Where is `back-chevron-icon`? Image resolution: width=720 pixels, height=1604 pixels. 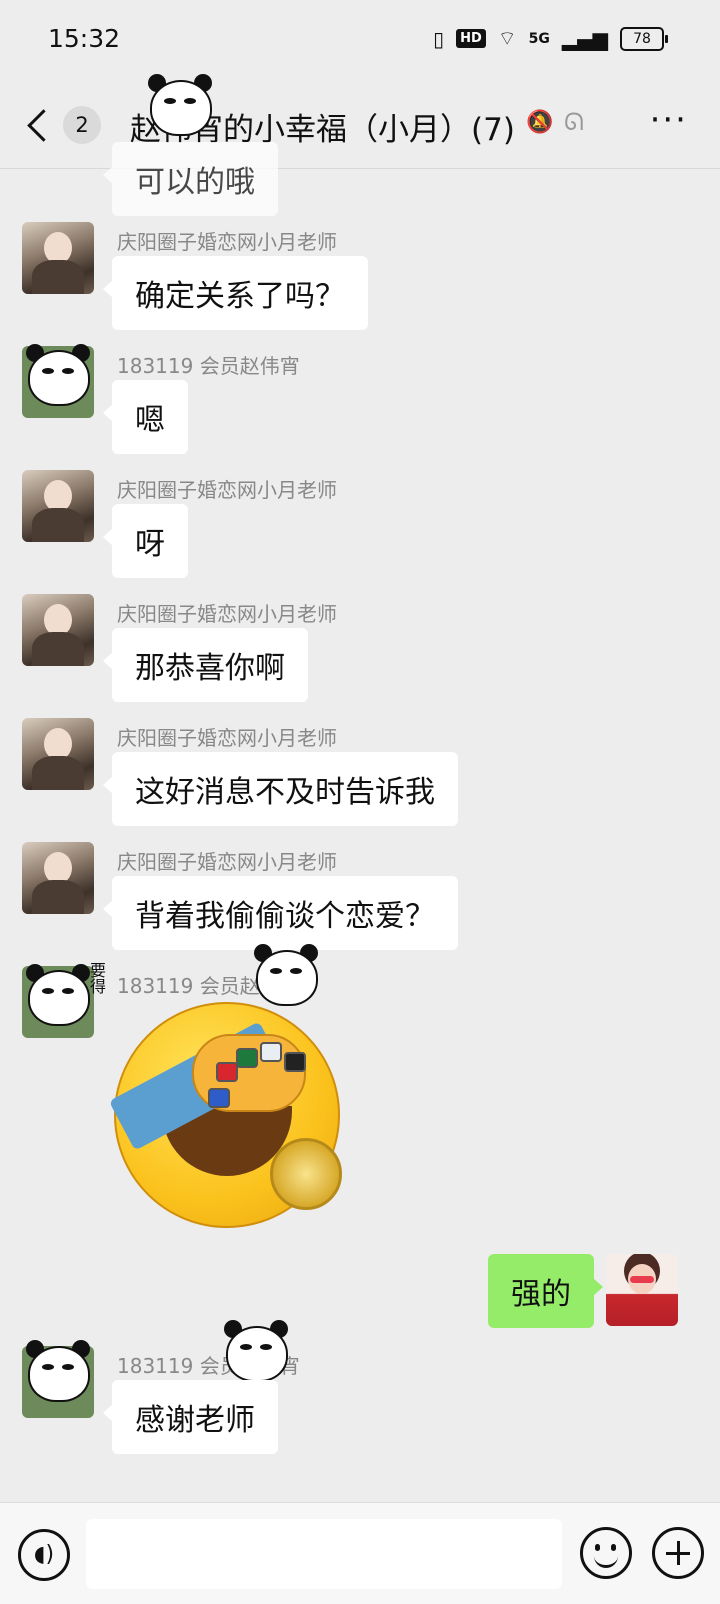
back-chevron-icon is located at coordinates (43, 125).